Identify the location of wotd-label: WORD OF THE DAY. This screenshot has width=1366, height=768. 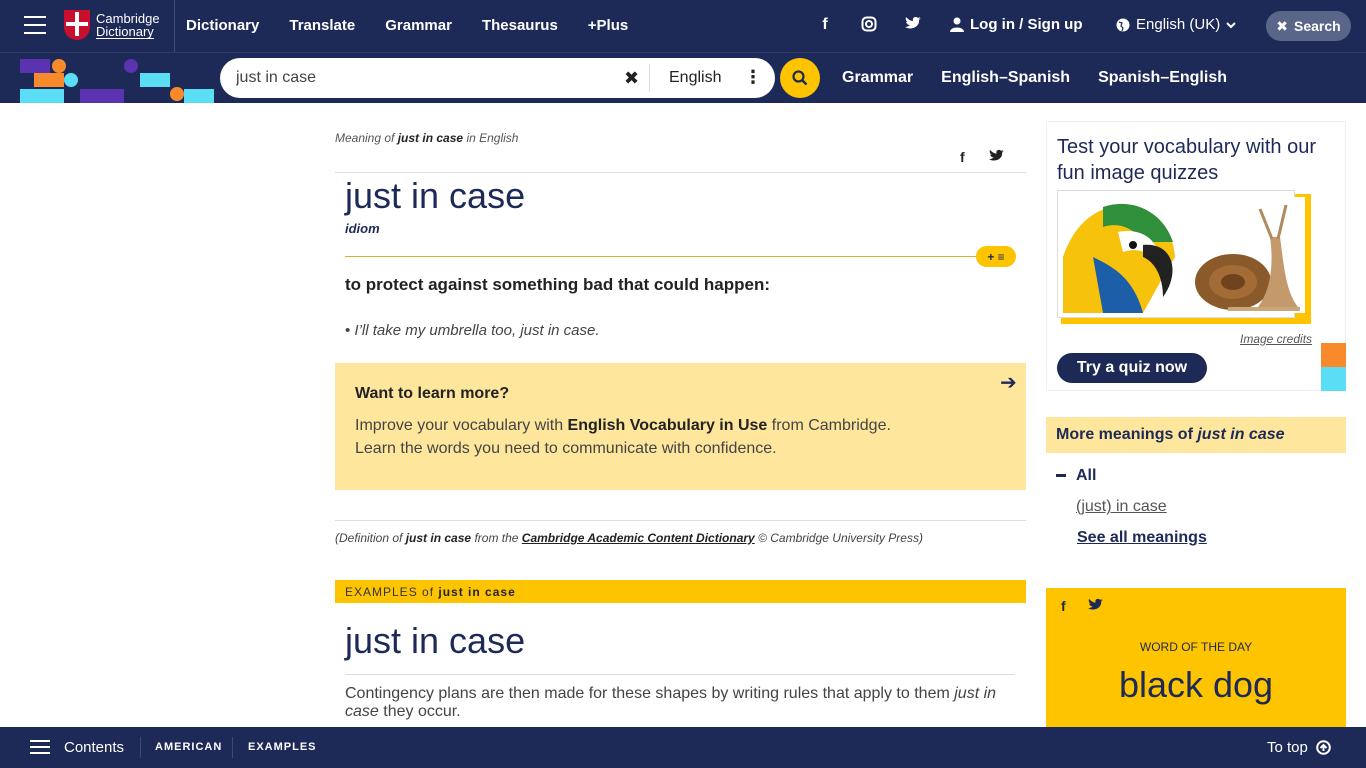
(1196, 647).